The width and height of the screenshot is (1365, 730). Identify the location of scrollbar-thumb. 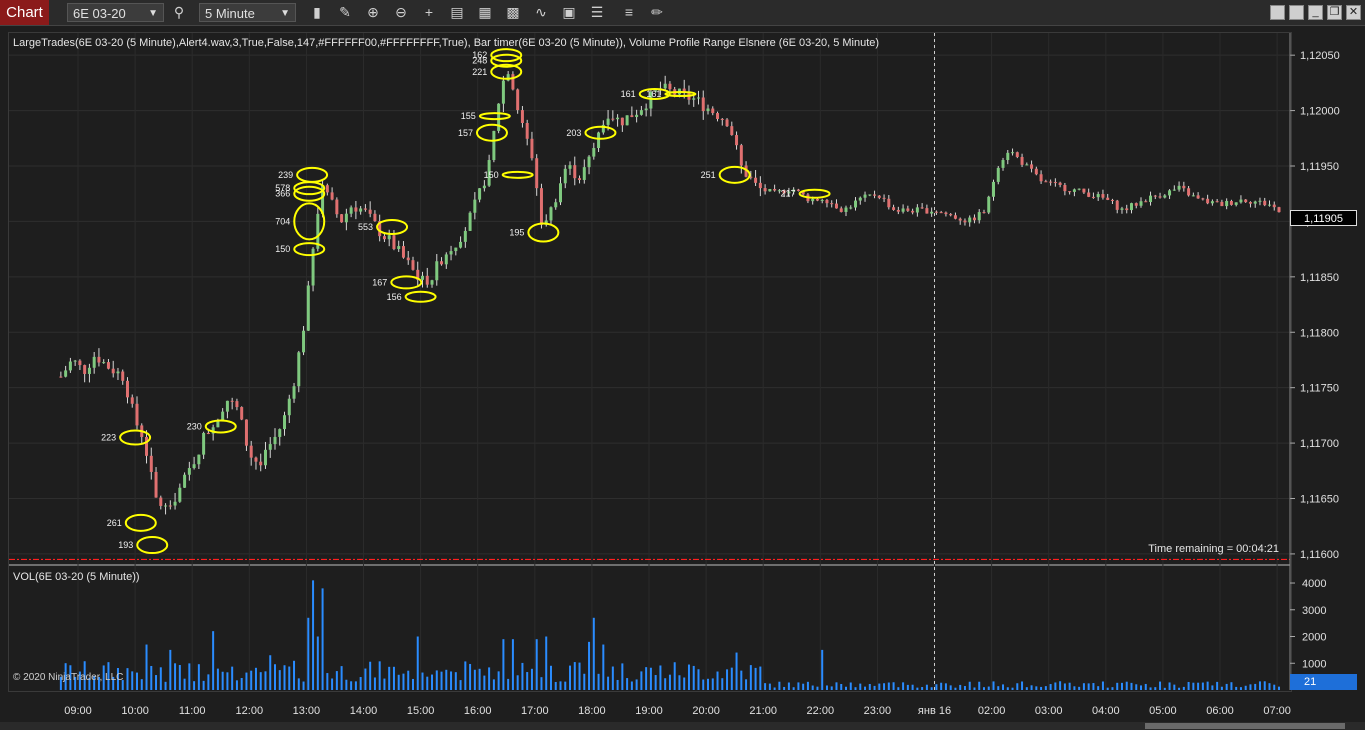
(1245, 726).